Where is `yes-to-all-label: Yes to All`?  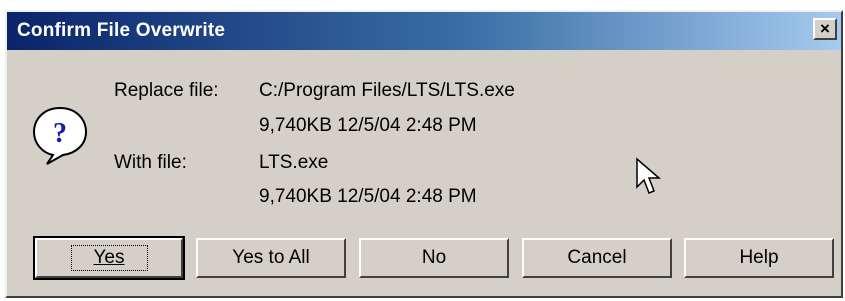
yes-to-all-label: Yes to All is located at coordinates (271, 257).